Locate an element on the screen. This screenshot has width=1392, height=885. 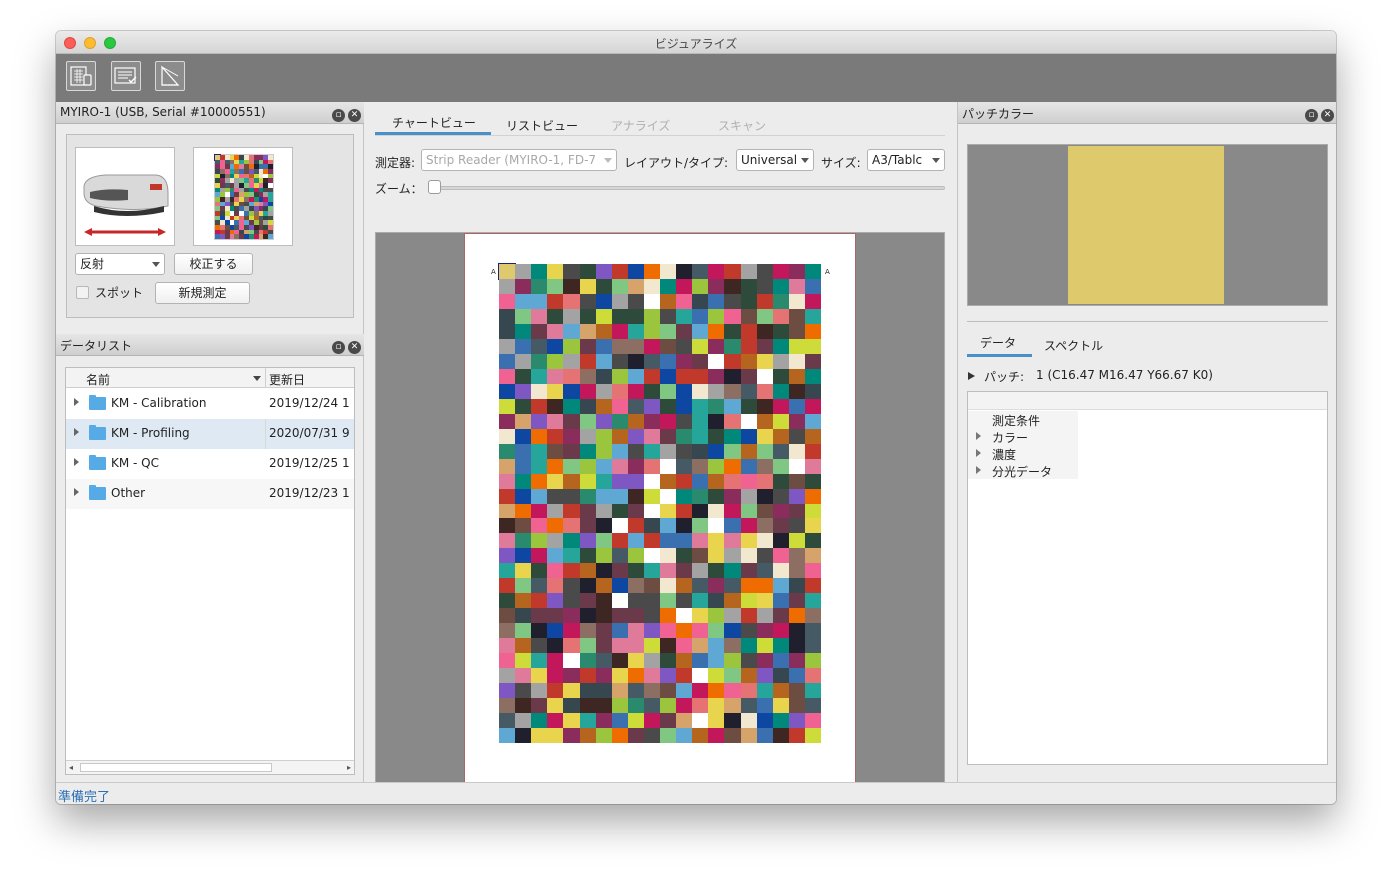
measure-chart-button is located at coordinates (81, 76).